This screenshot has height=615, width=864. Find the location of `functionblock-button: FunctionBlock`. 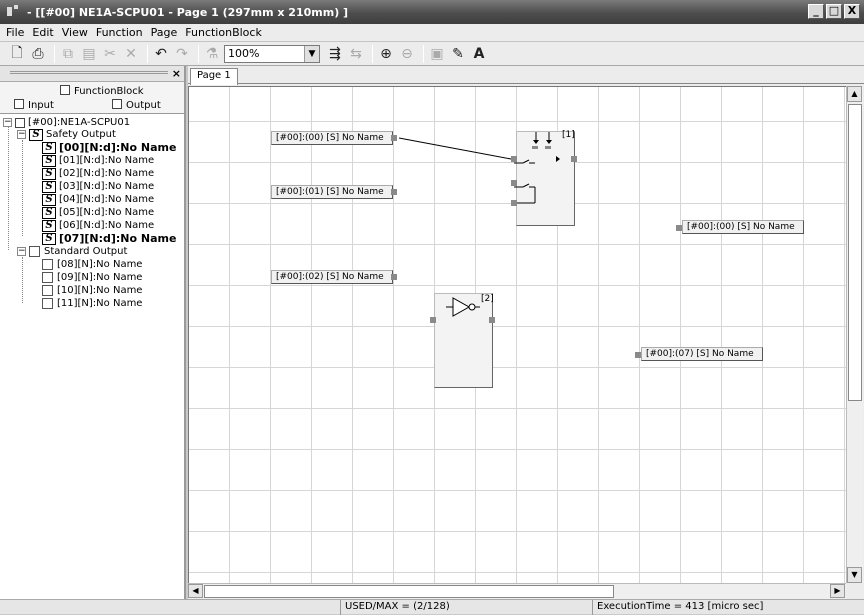

functionblock-button: FunctionBlock is located at coordinates (102, 91).